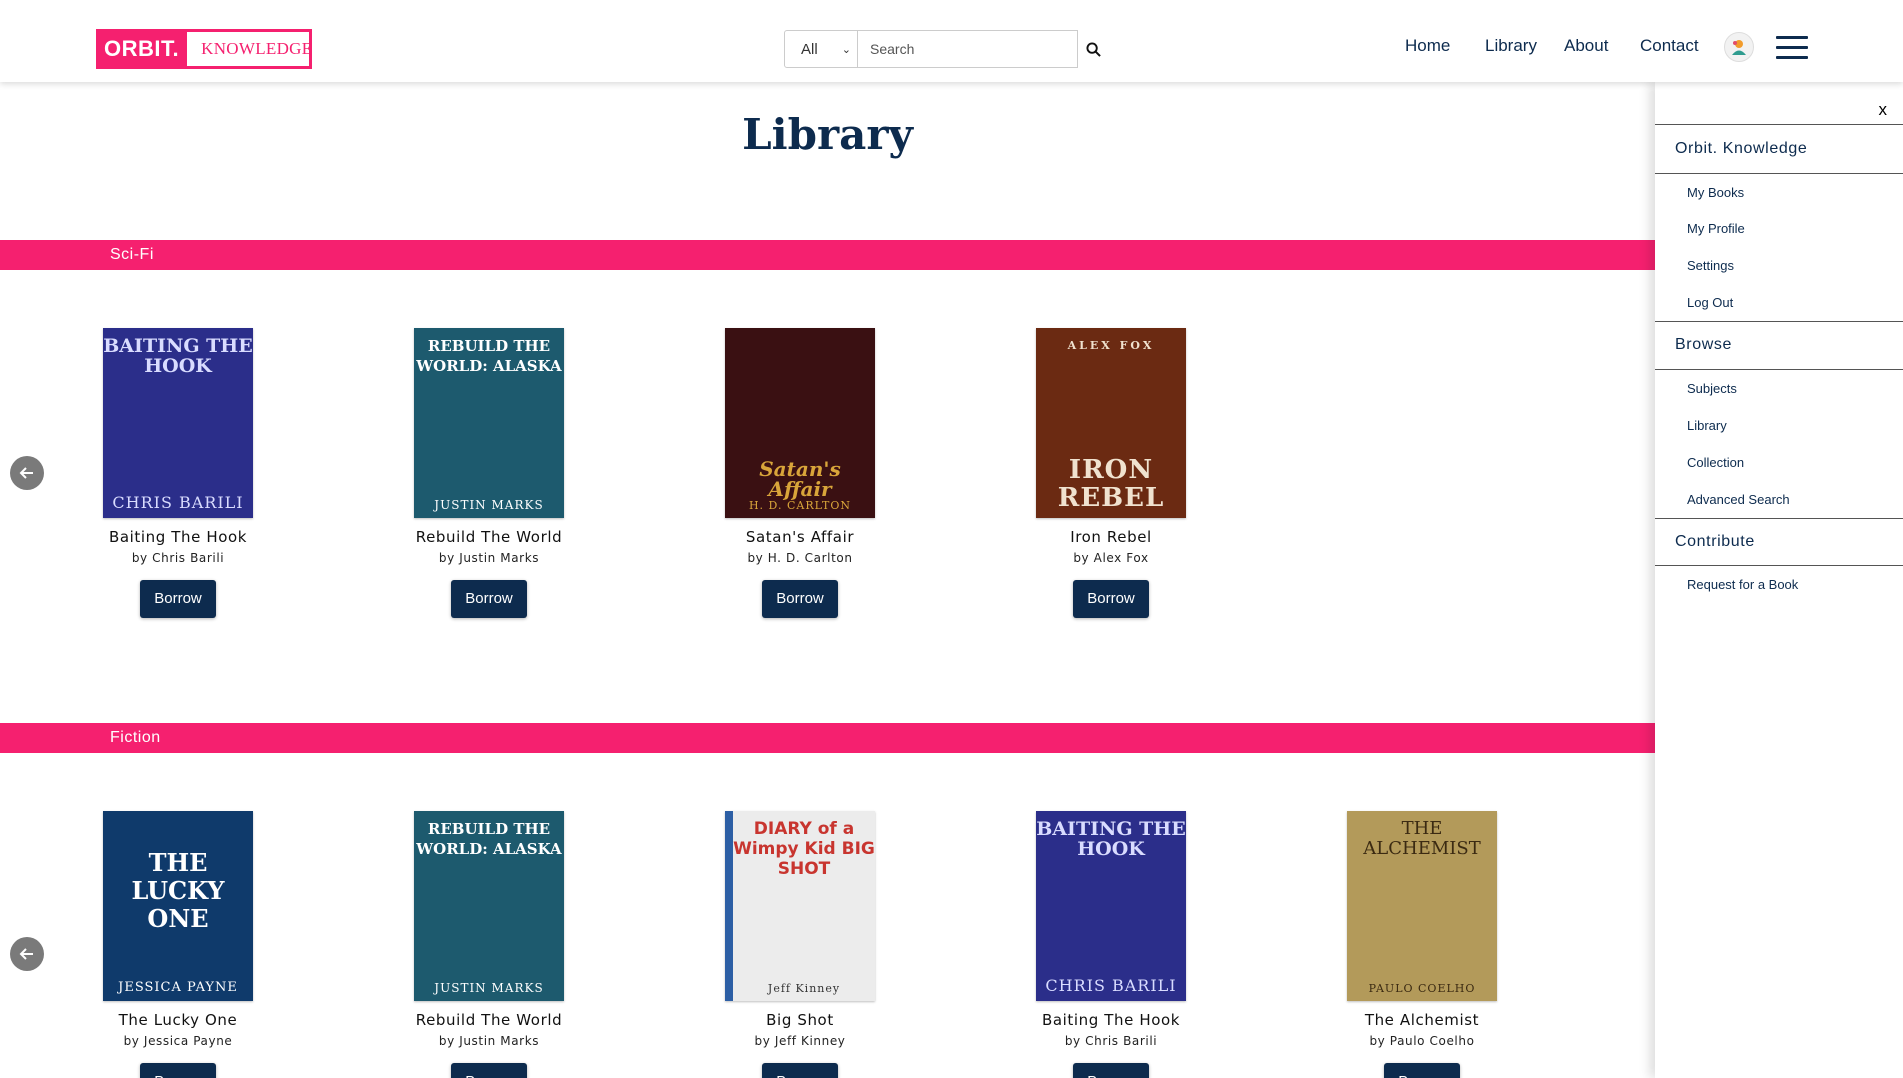  I want to click on book-cover-image: THE ALCHEMIST PAULO COELHO, so click(1422, 906).